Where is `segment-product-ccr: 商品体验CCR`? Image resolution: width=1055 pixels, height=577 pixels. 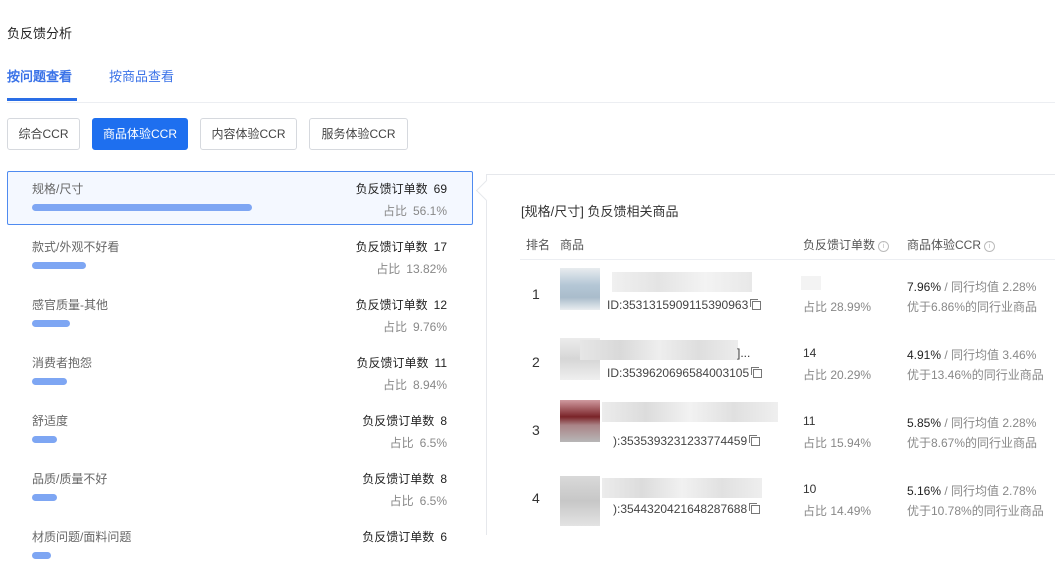
segment-product-ccr: 商品体验CCR is located at coordinates (140, 134).